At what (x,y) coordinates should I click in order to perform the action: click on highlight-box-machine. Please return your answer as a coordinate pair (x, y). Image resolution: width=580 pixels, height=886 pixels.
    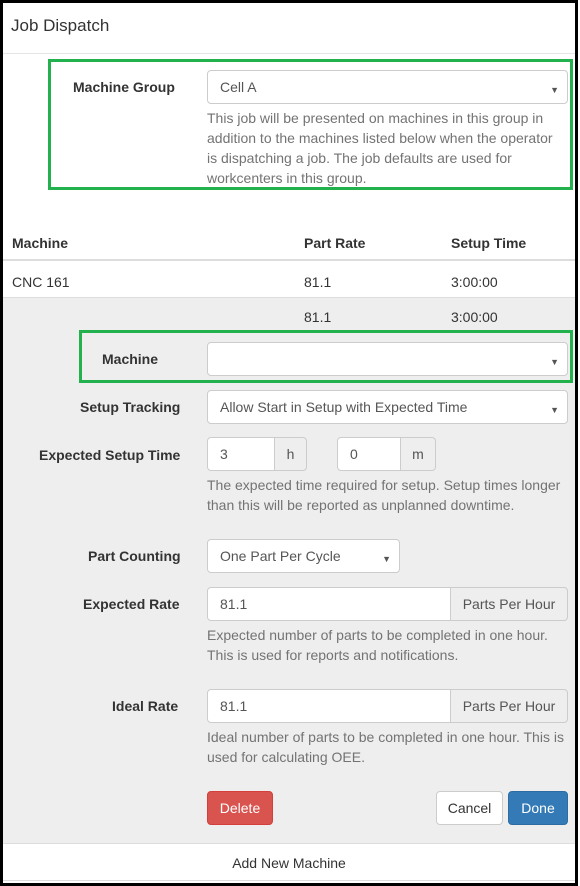
    Looking at the image, I should click on (326, 356).